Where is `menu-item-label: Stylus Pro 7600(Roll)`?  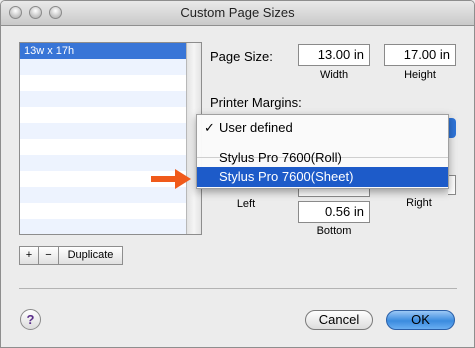 menu-item-label: Stylus Pro 7600(Roll) is located at coordinates (280, 157).